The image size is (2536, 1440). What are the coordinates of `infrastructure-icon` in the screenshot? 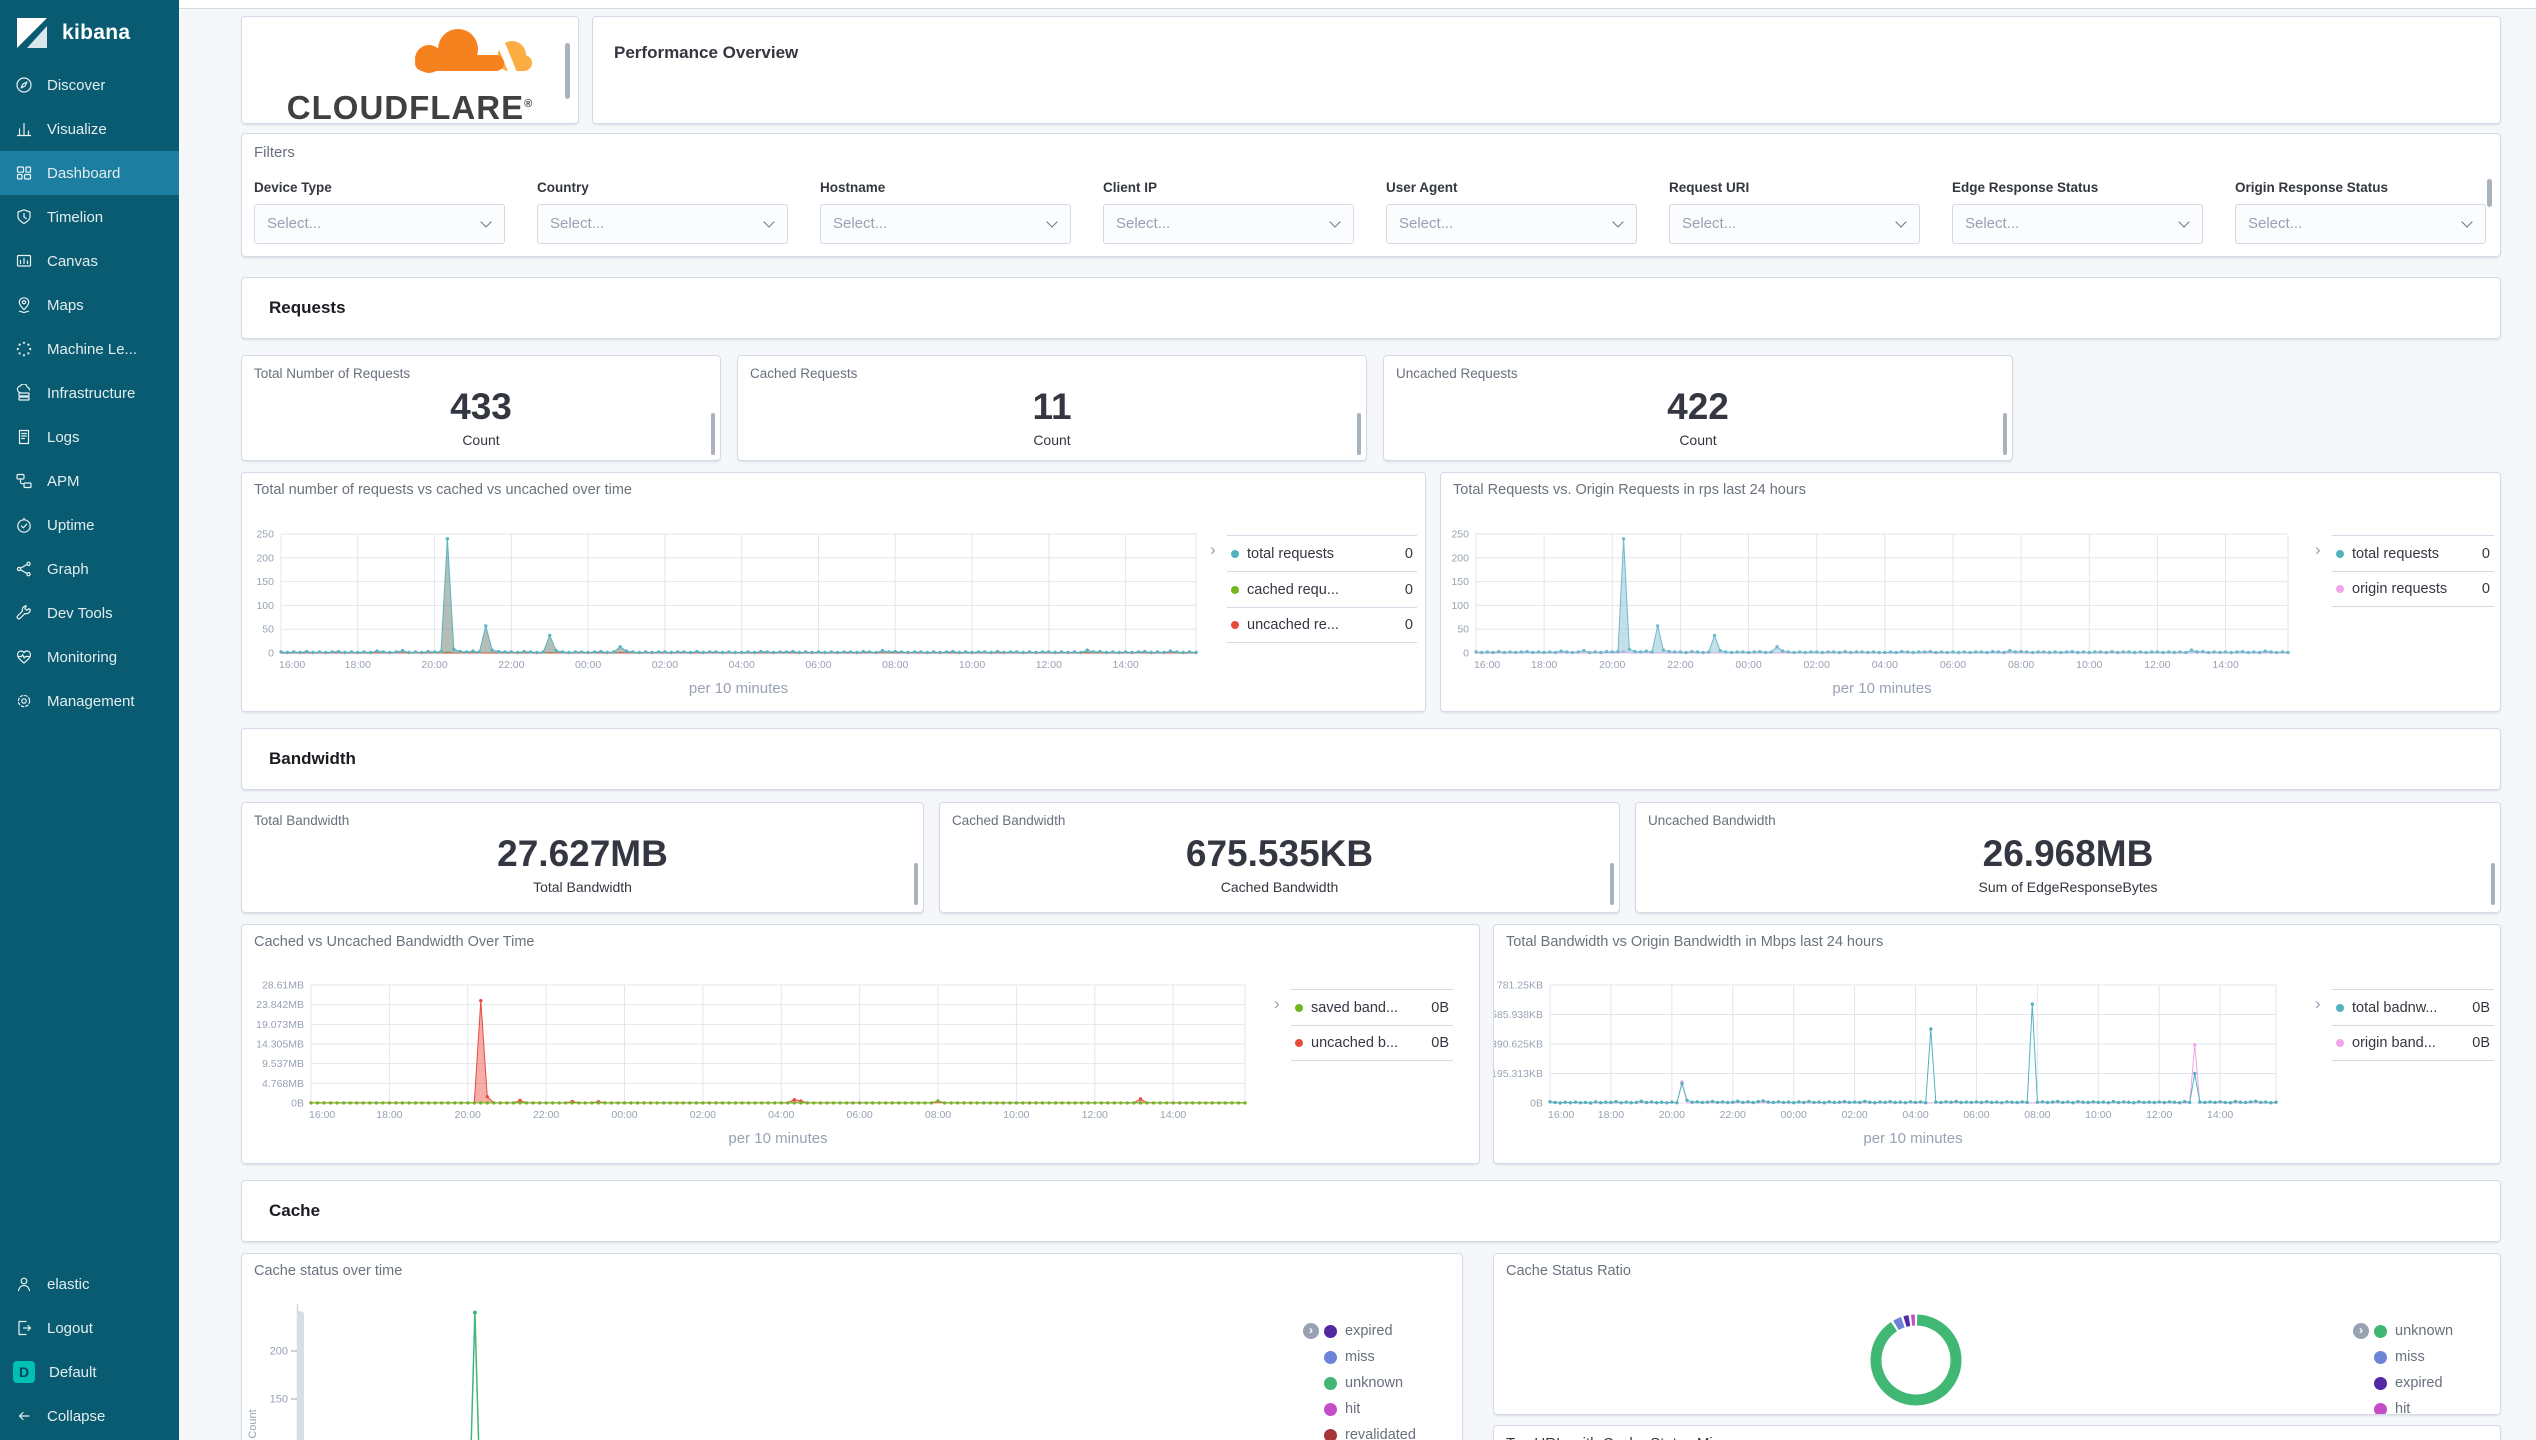 It's located at (23, 392).